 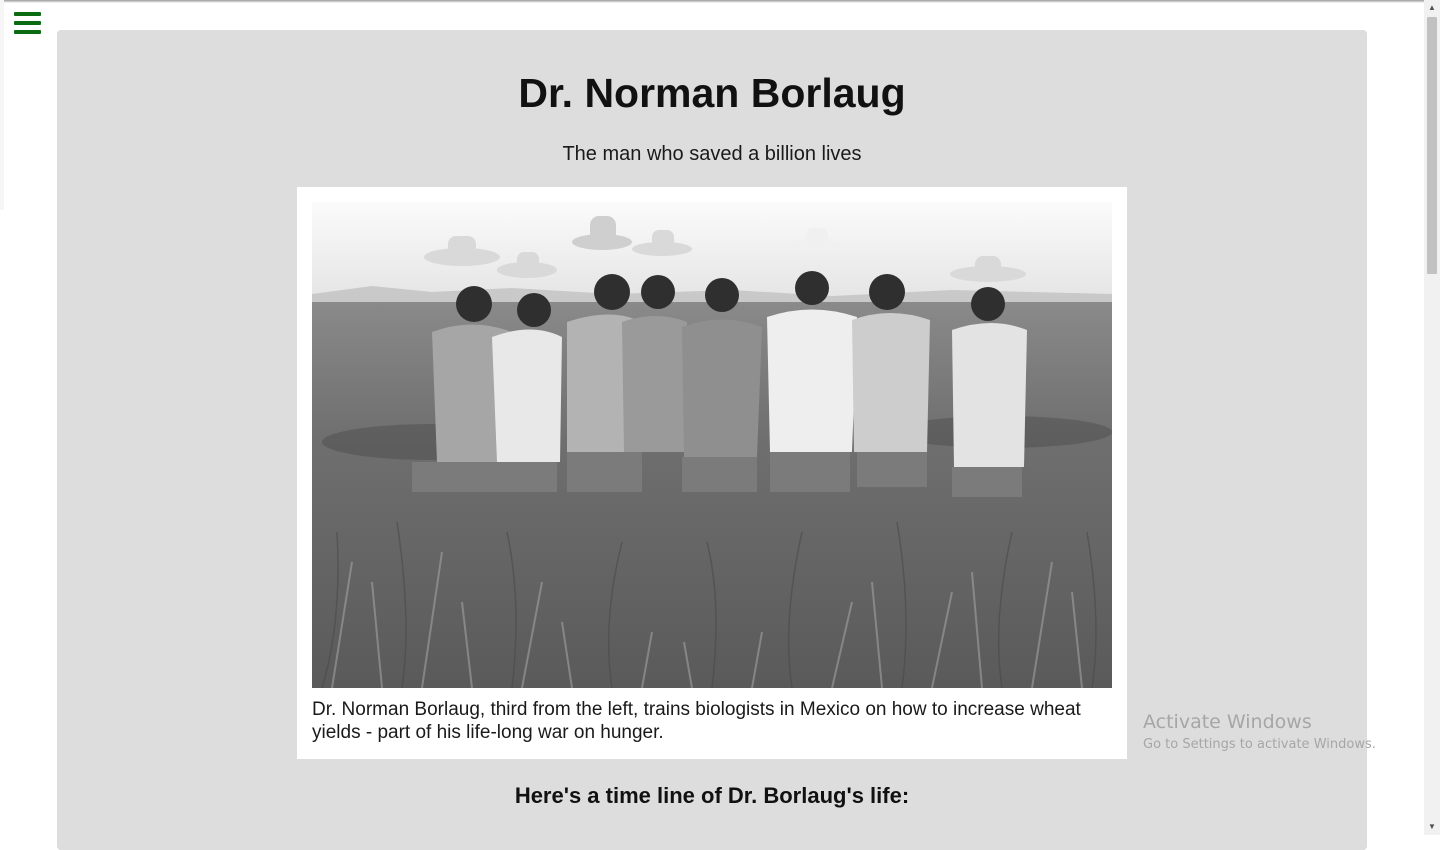 I want to click on scrollbar-thumb, so click(x=1432, y=145).